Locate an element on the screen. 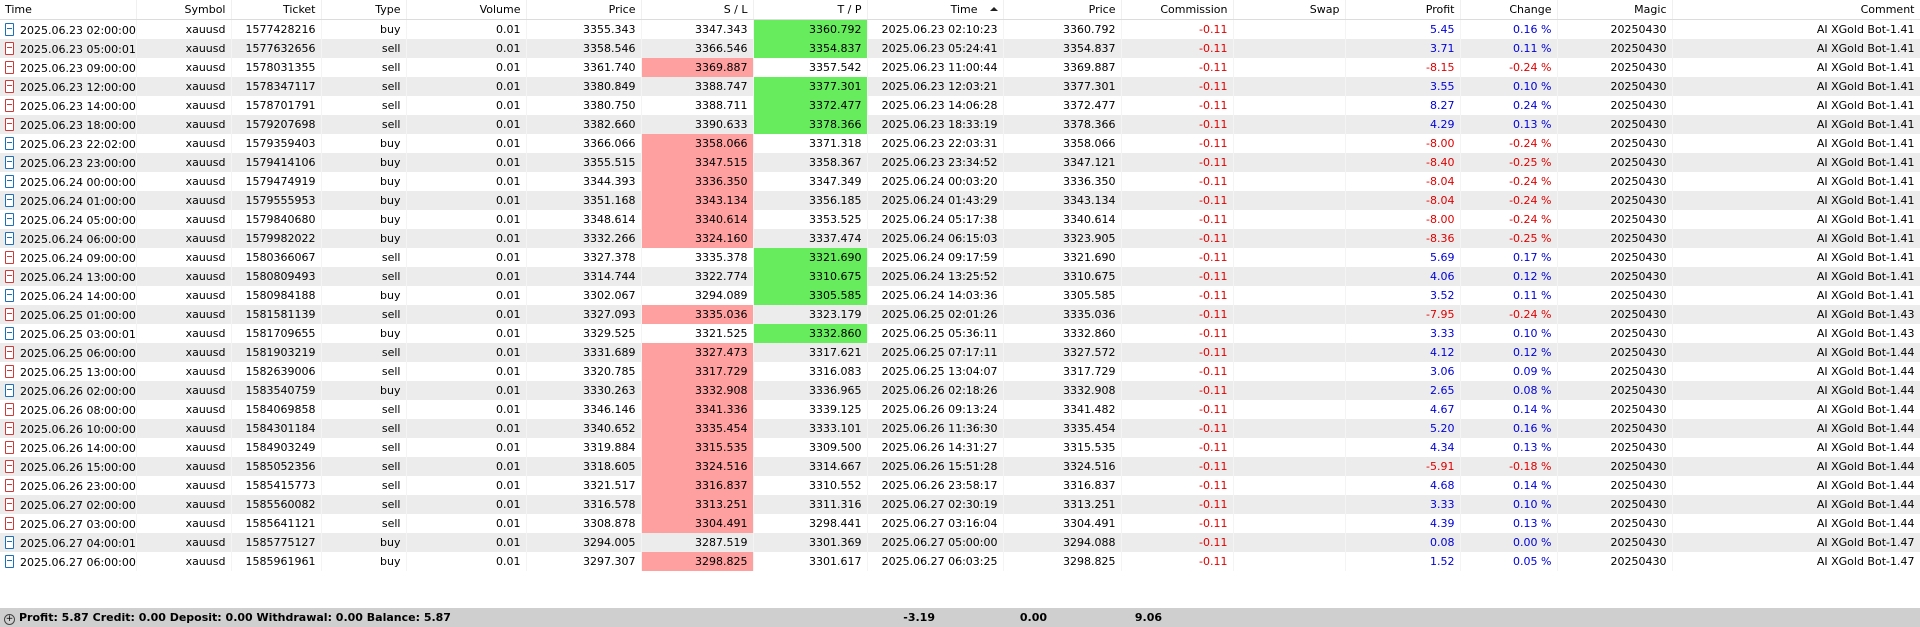 This screenshot has width=1920, height=627. cell-close-price: 3327.572 is located at coordinates (1062, 352).